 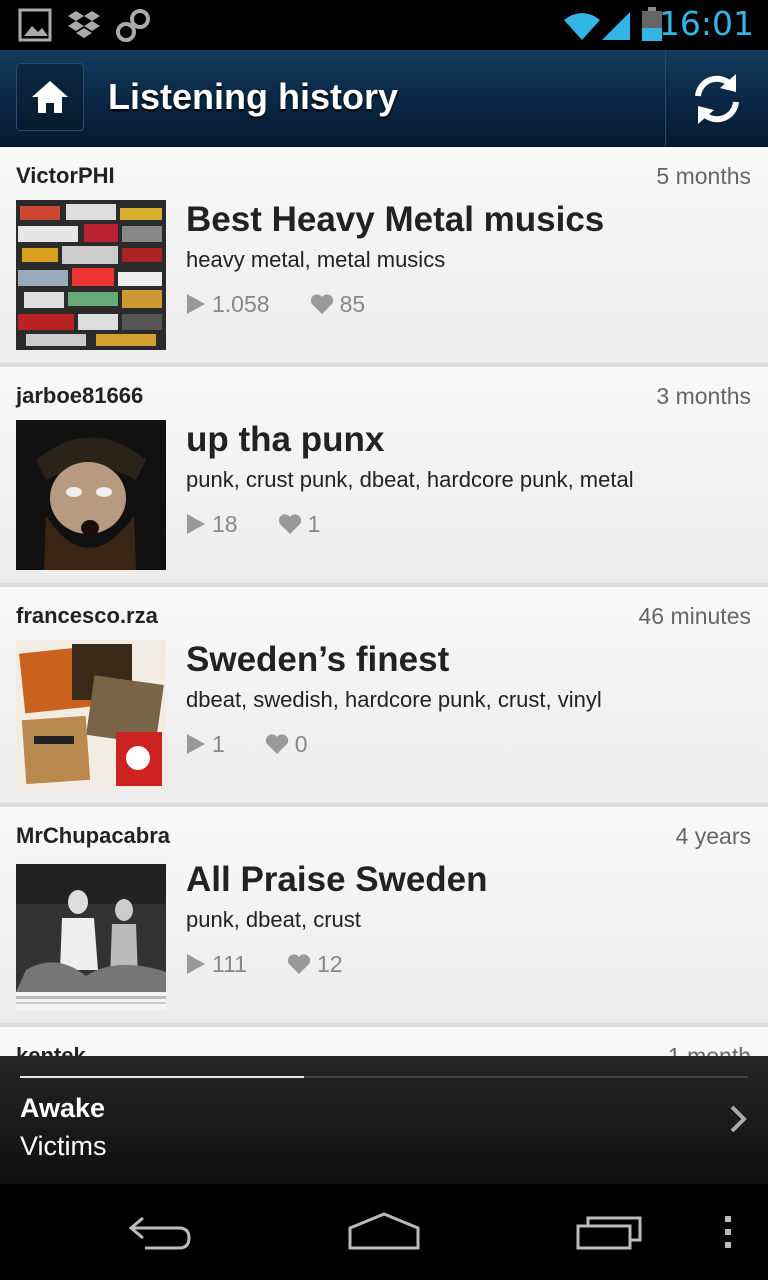 What do you see at coordinates (317, 660) in the screenshot?
I see `playlist-title: Sweden’s finest` at bounding box center [317, 660].